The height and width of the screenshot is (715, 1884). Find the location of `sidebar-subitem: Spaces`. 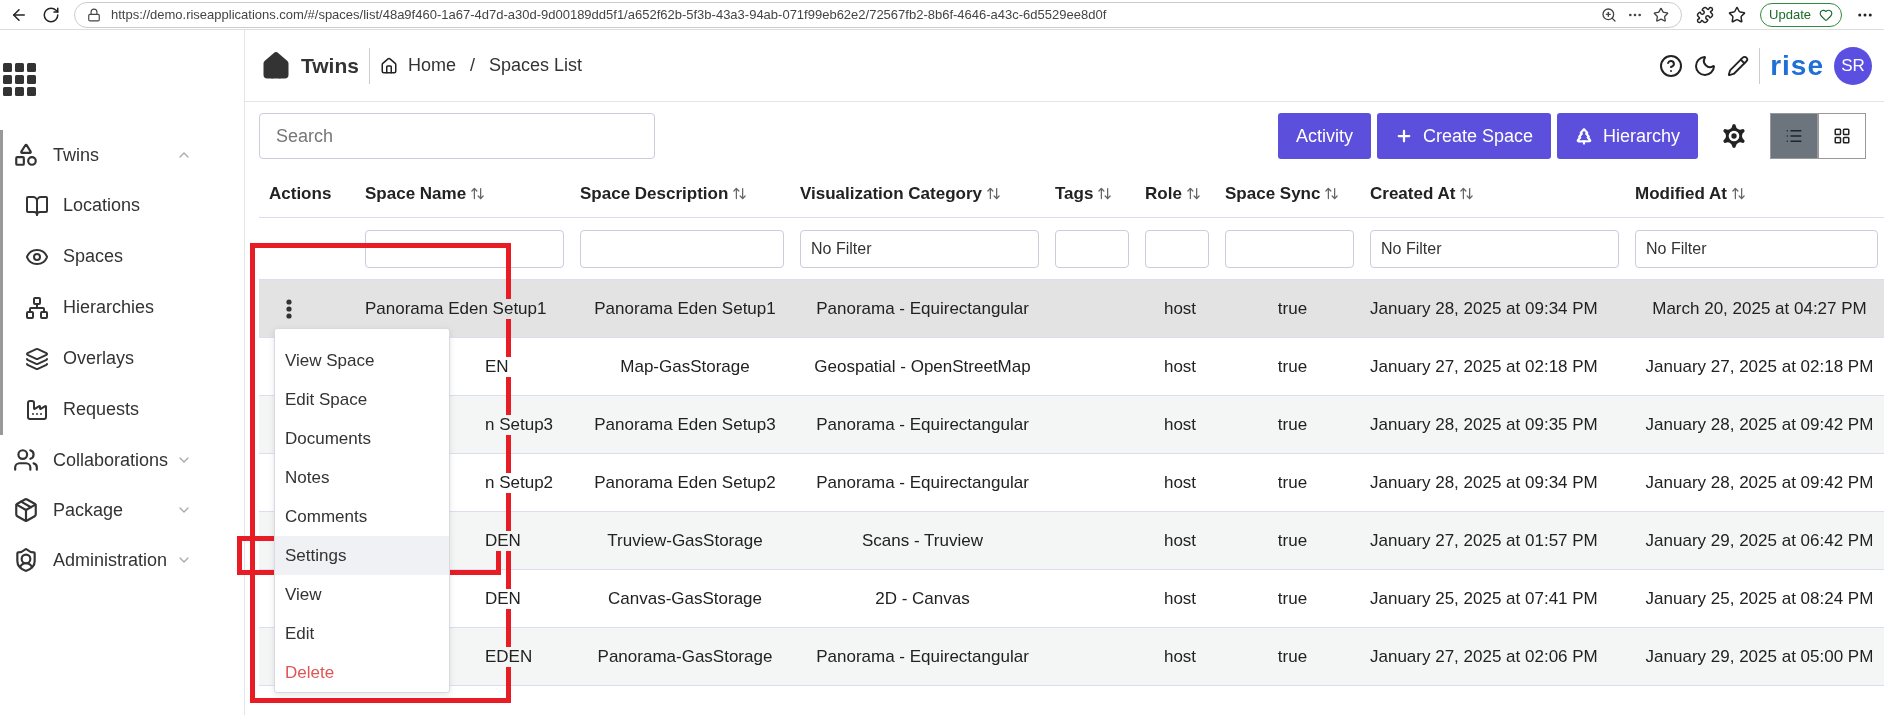

sidebar-subitem: Spaces is located at coordinates (123, 256).